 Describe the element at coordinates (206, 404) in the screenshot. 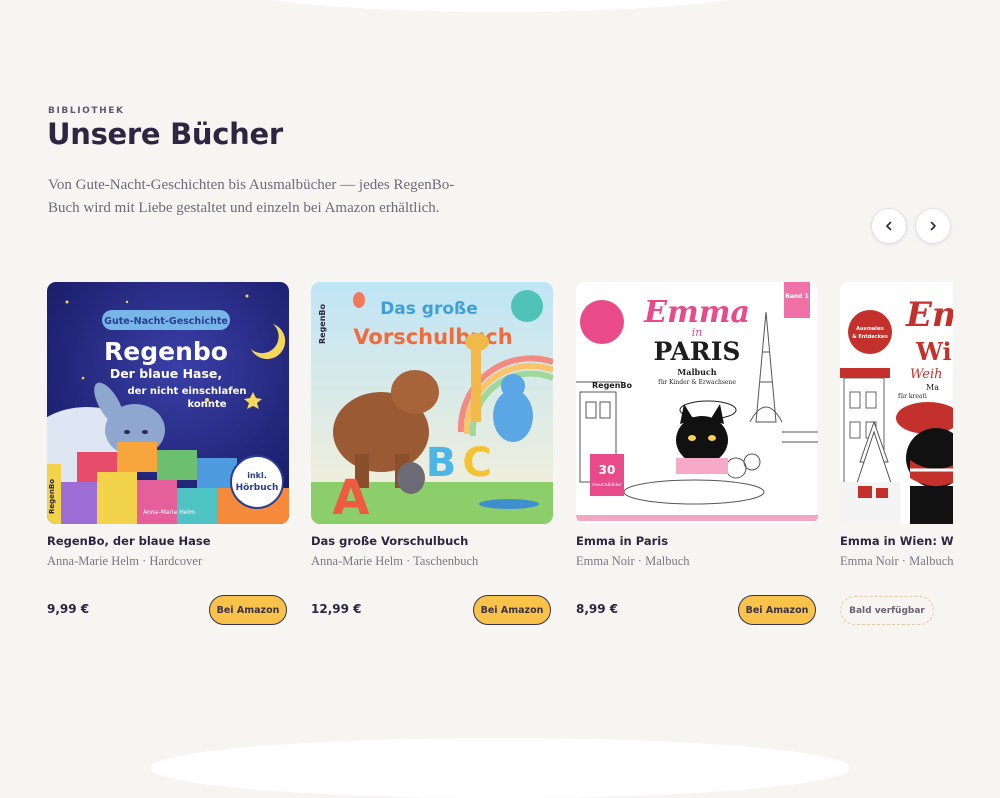

I see `cover-subtitle: konnte` at that location.